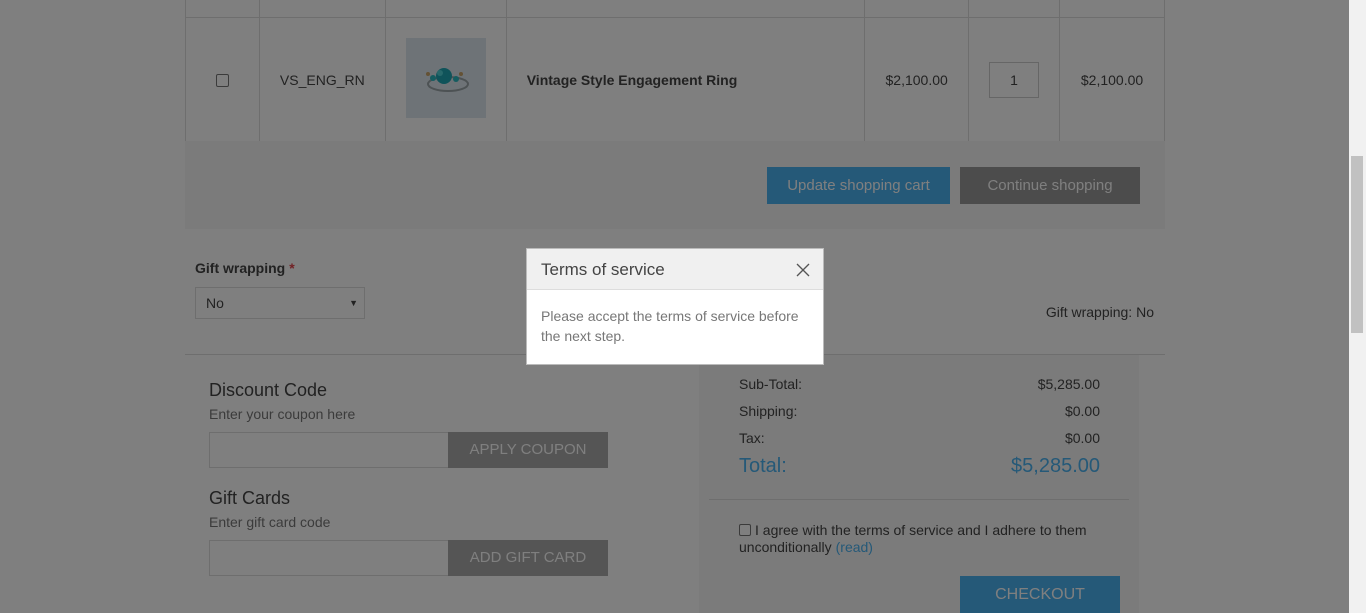  Describe the element at coordinates (675, 269) in the screenshot. I see `dialog-header: Terms of service` at that location.